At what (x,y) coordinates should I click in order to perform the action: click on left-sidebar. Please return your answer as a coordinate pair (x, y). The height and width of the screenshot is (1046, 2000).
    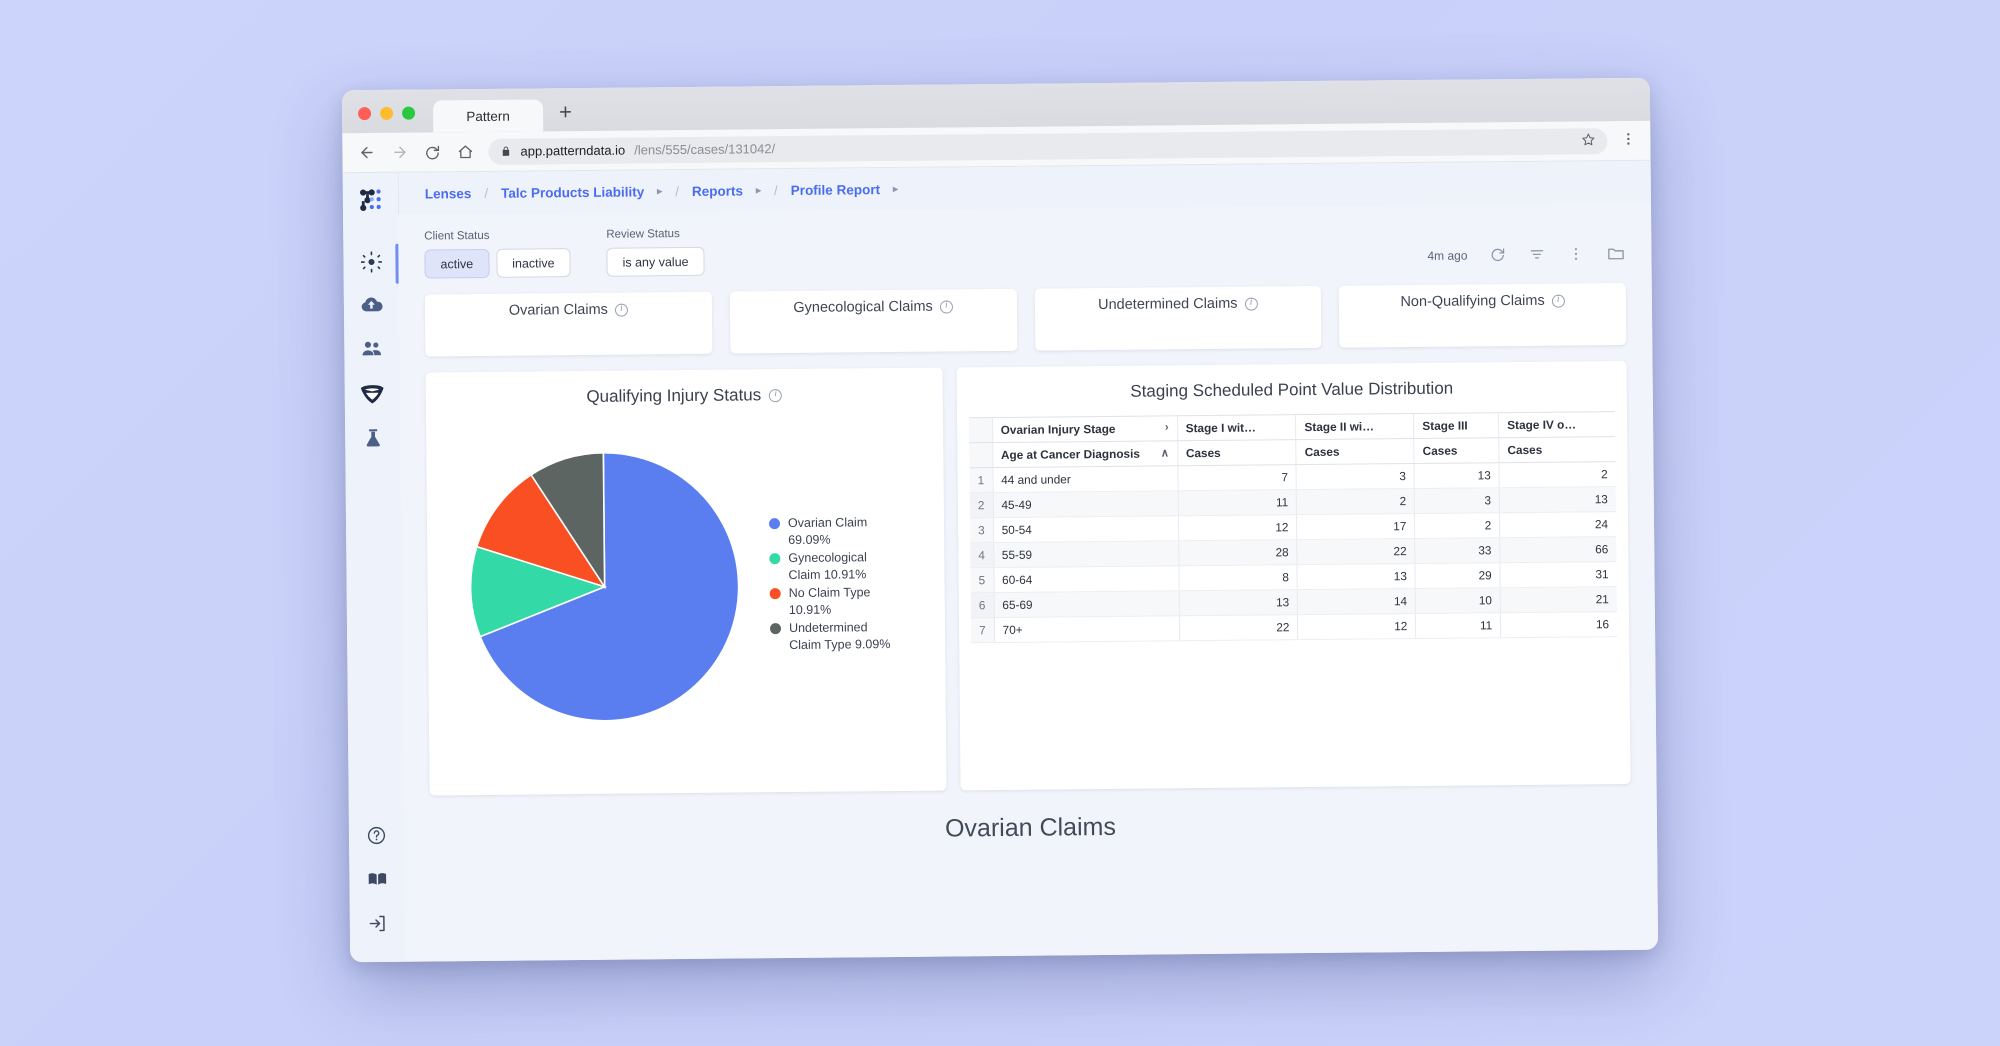
    Looking at the image, I should click on (374, 567).